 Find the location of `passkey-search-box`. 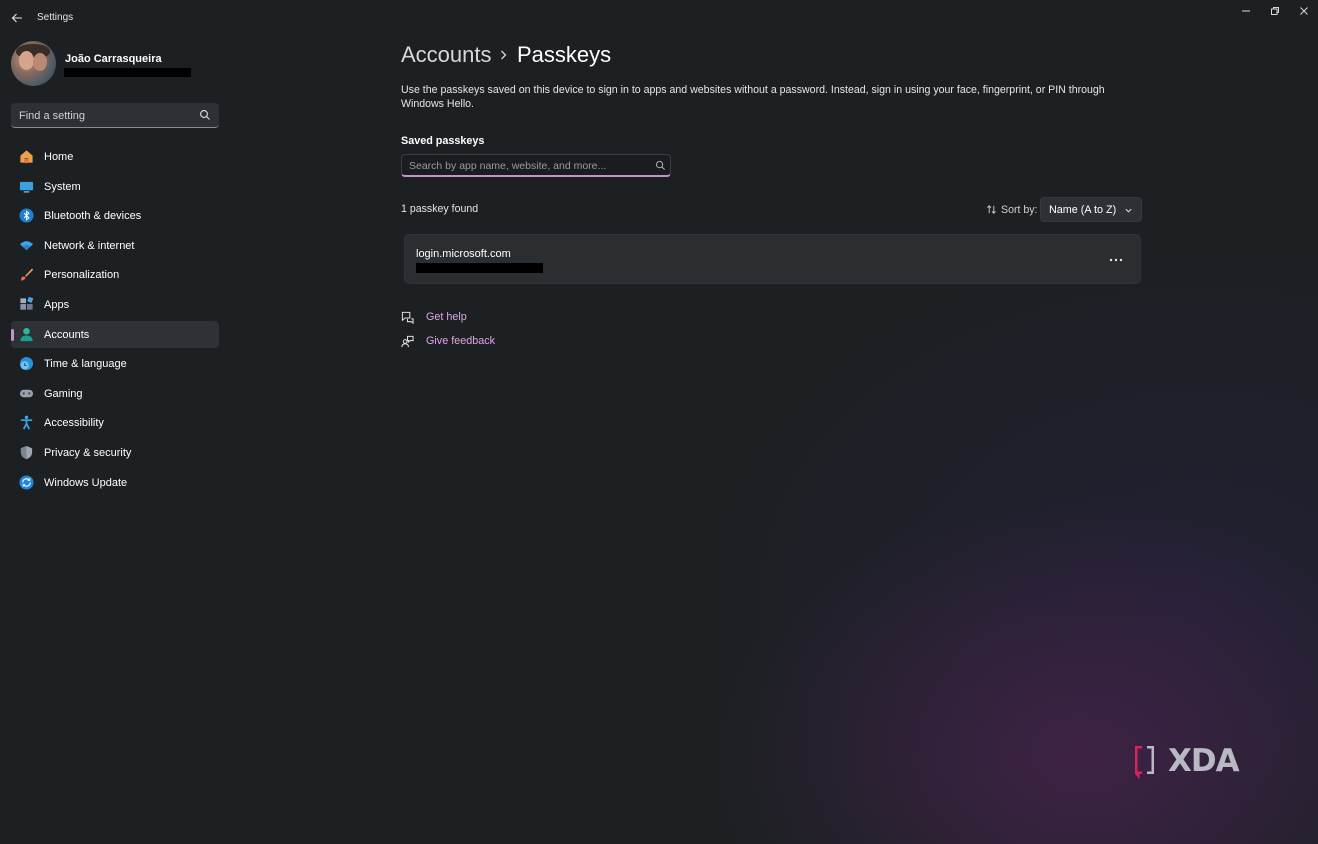

passkey-search-box is located at coordinates (536, 165).